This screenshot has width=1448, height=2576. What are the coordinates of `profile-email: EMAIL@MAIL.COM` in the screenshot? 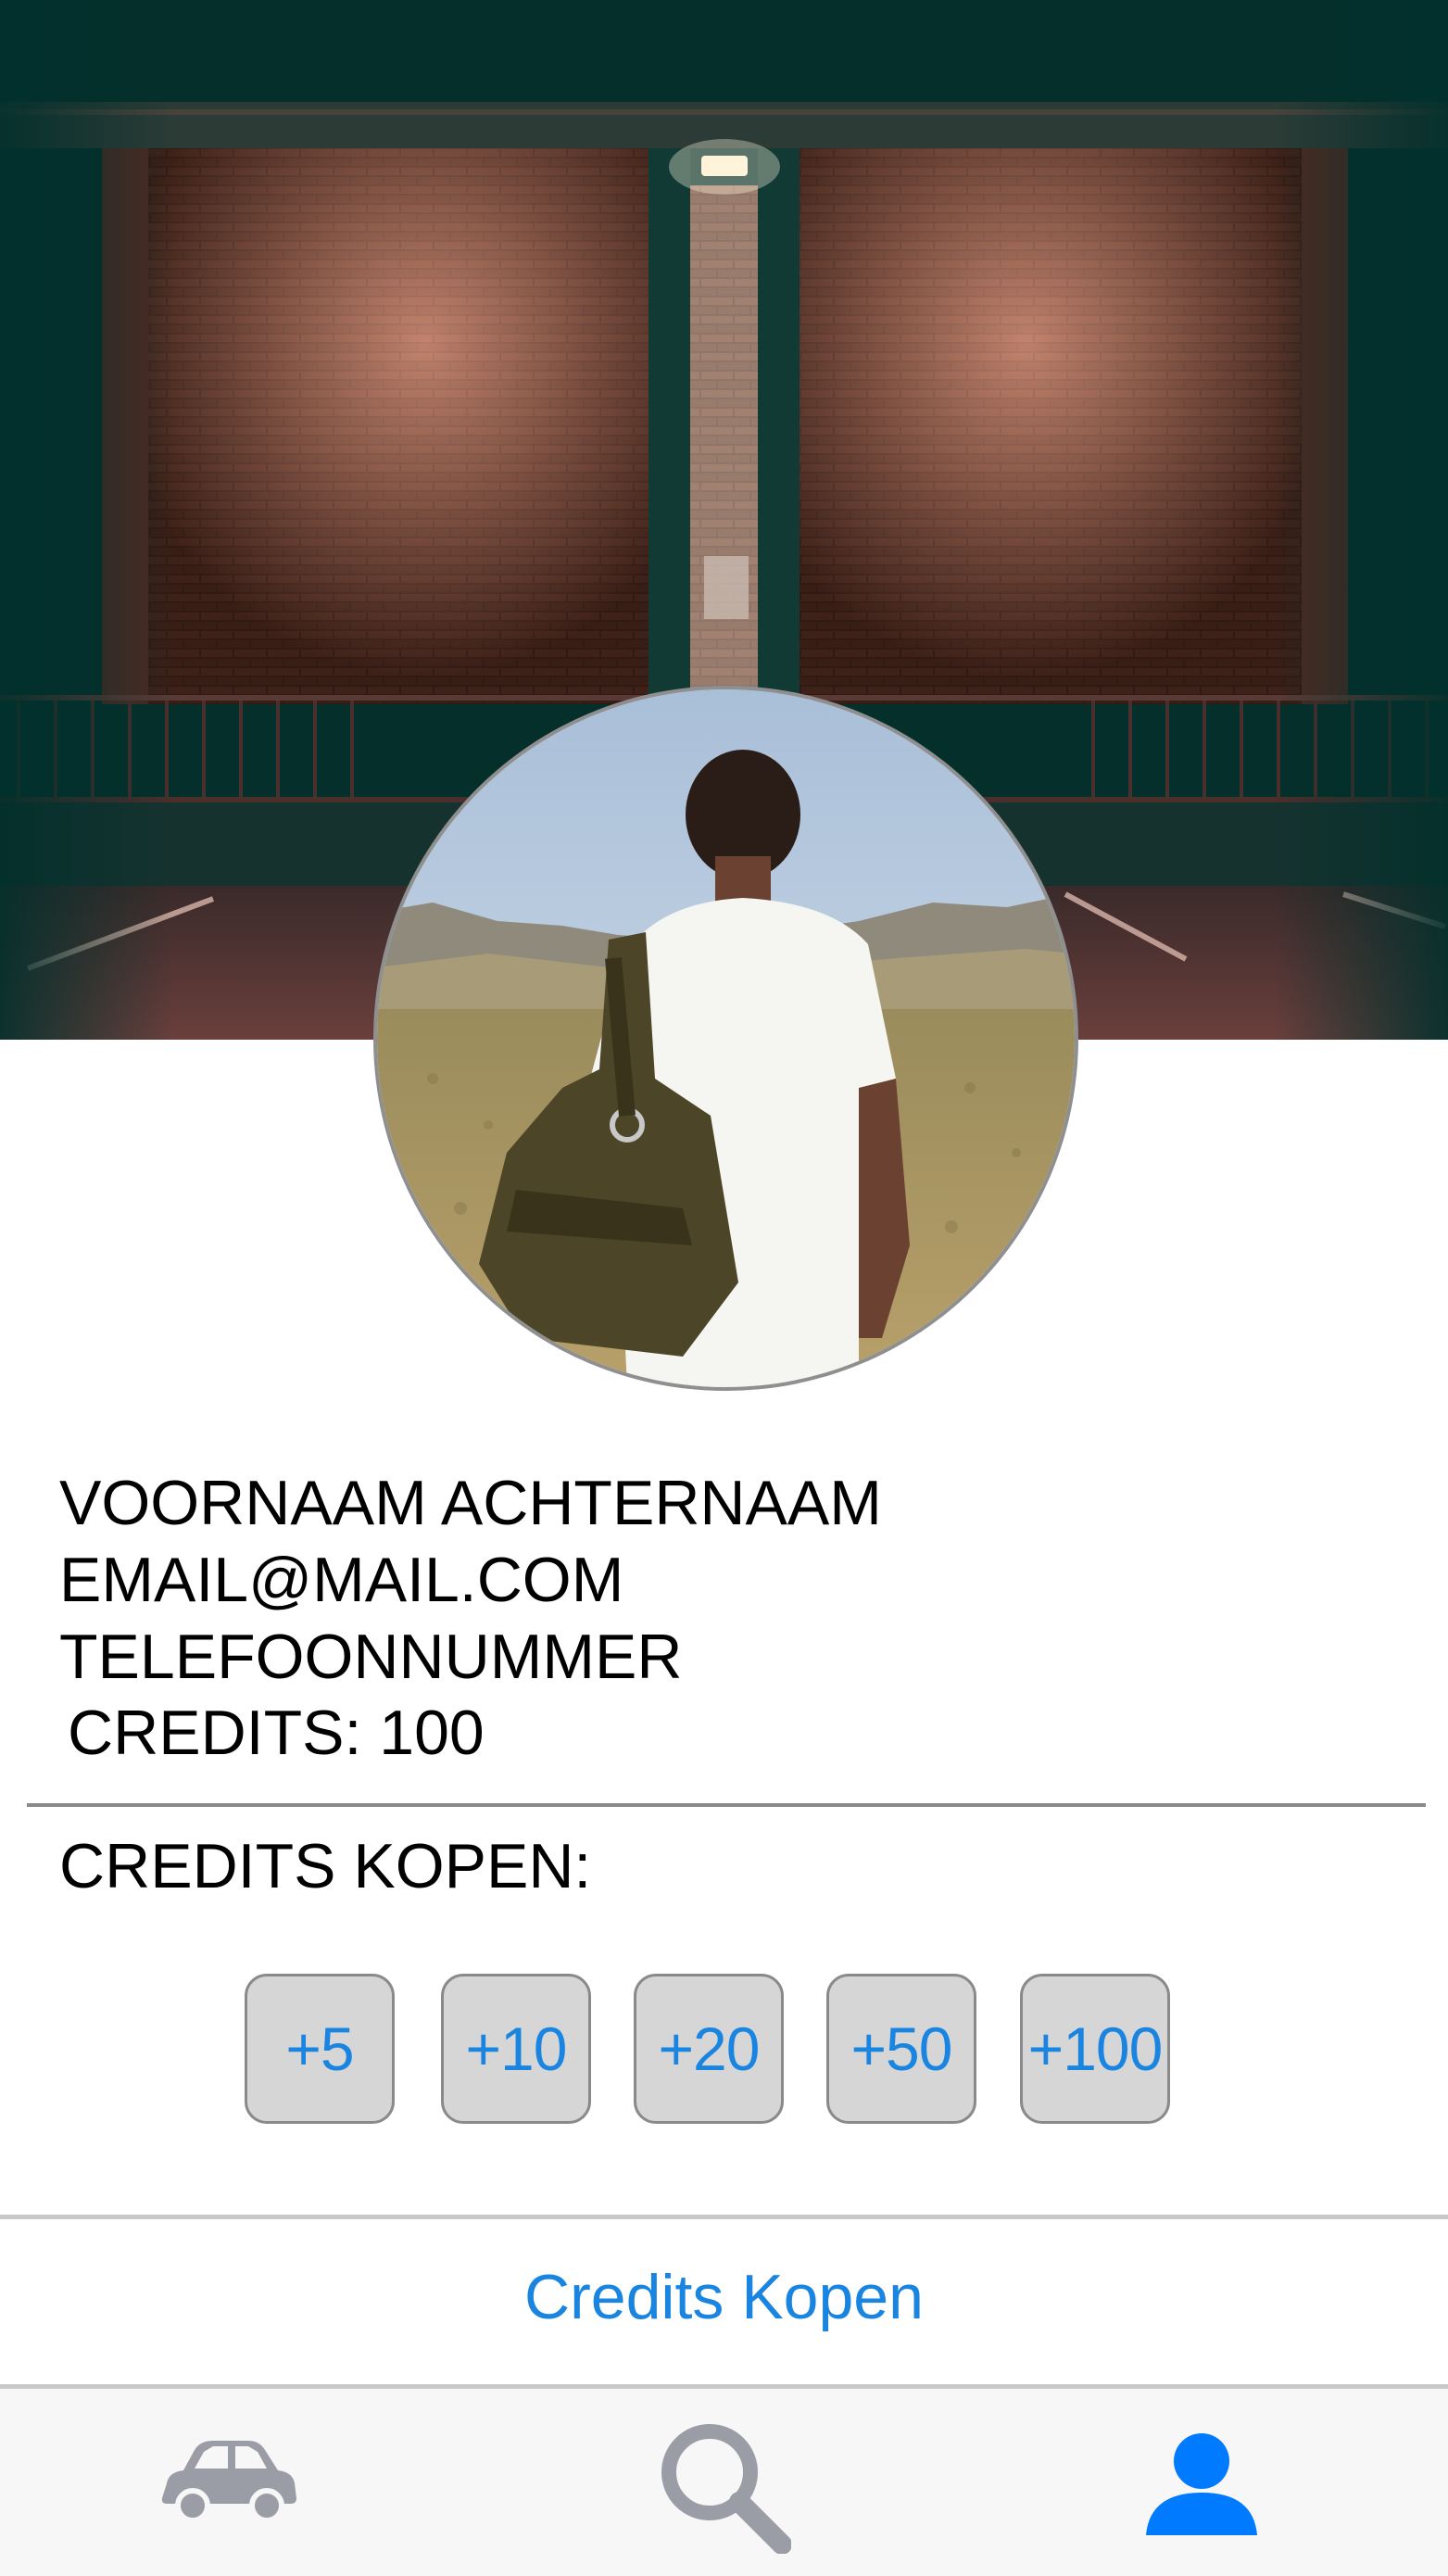 It's located at (341, 1580).